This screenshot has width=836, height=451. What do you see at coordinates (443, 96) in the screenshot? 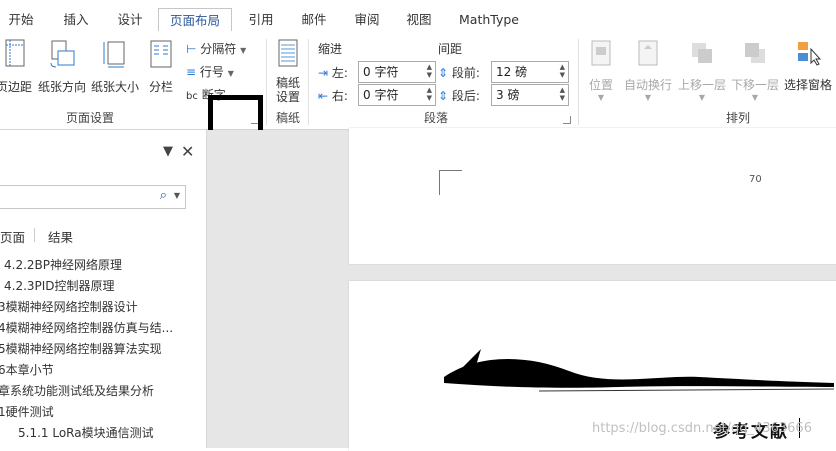
I see `spacing-after-icon: ⇕` at bounding box center [443, 96].